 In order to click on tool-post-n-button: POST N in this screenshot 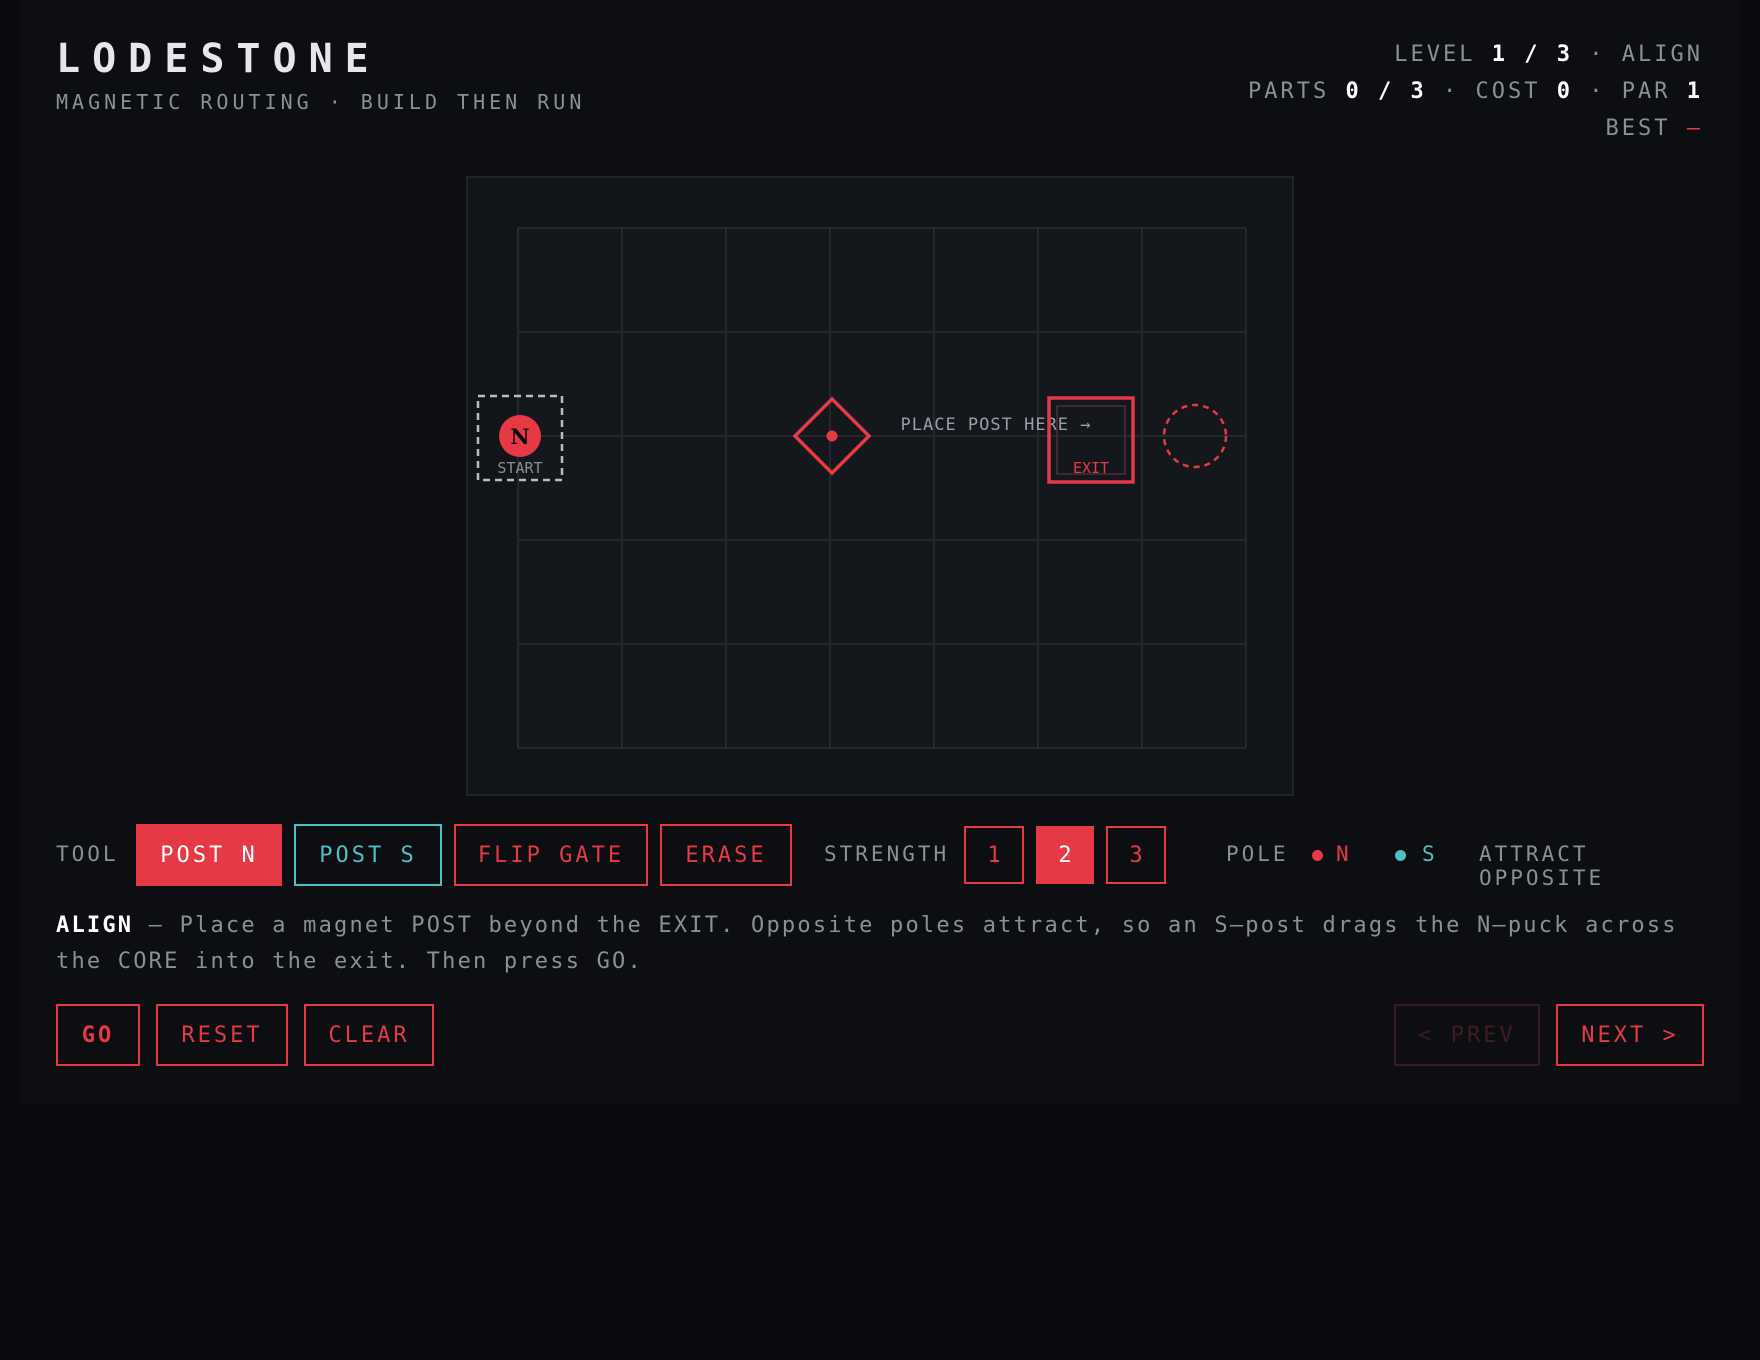, I will do `click(209, 855)`.